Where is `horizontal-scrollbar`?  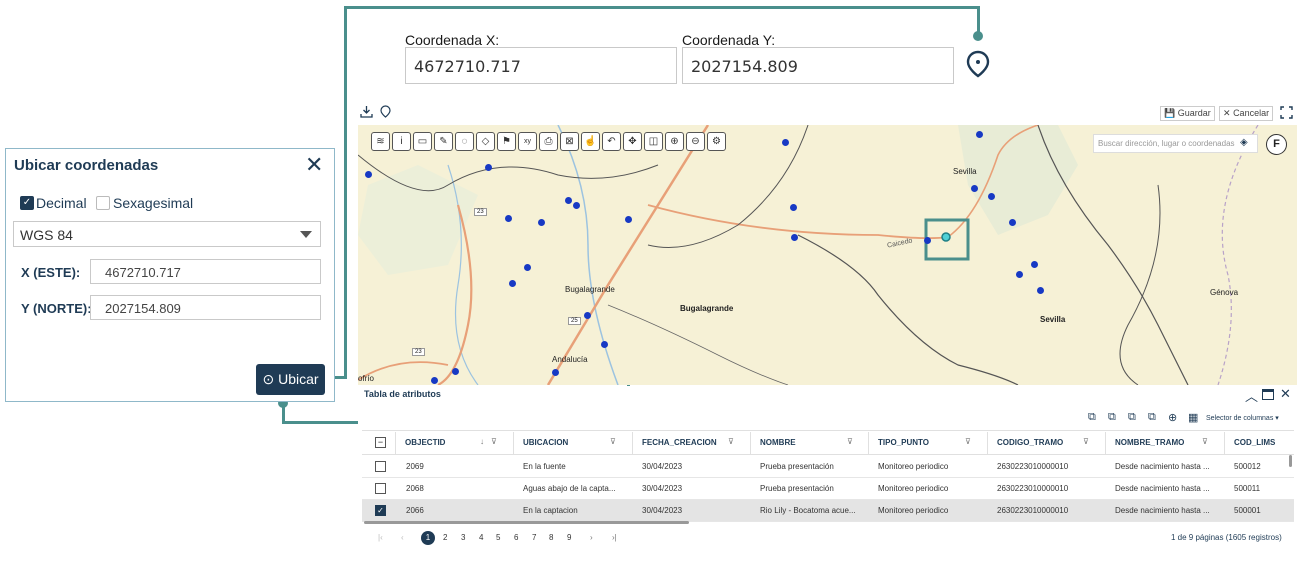 horizontal-scrollbar is located at coordinates (526, 522).